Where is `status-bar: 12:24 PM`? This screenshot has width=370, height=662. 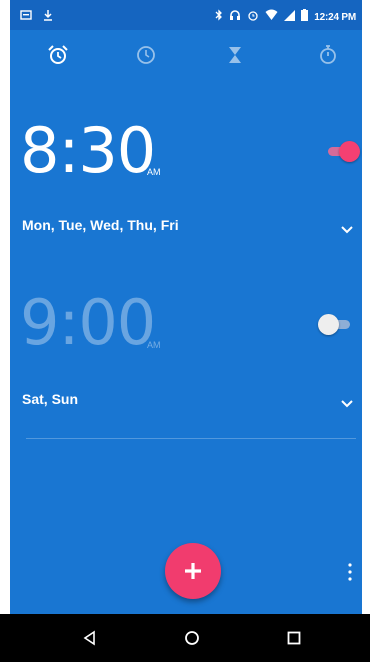 status-bar: 12:24 PM is located at coordinates (186, 15).